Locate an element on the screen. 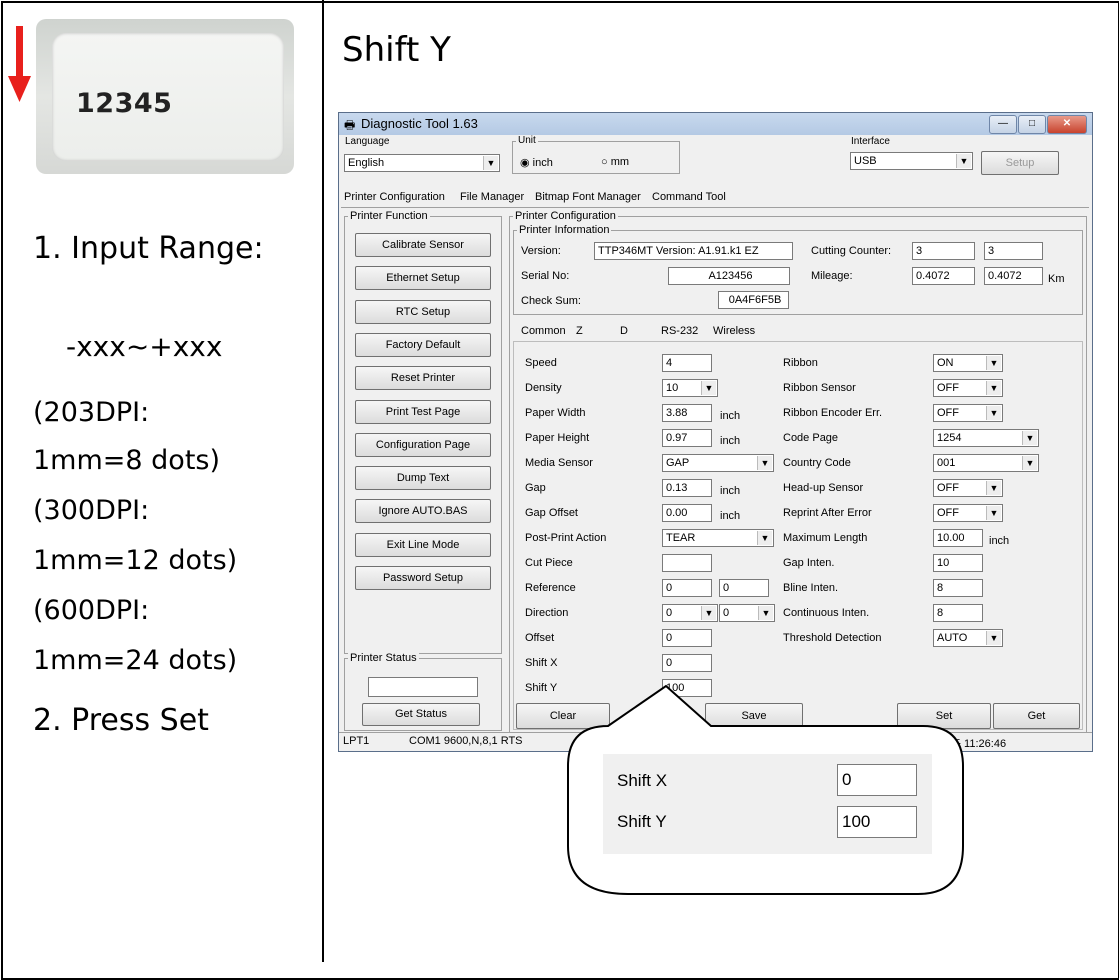  gap-inten-field: 10 is located at coordinates (958, 563).